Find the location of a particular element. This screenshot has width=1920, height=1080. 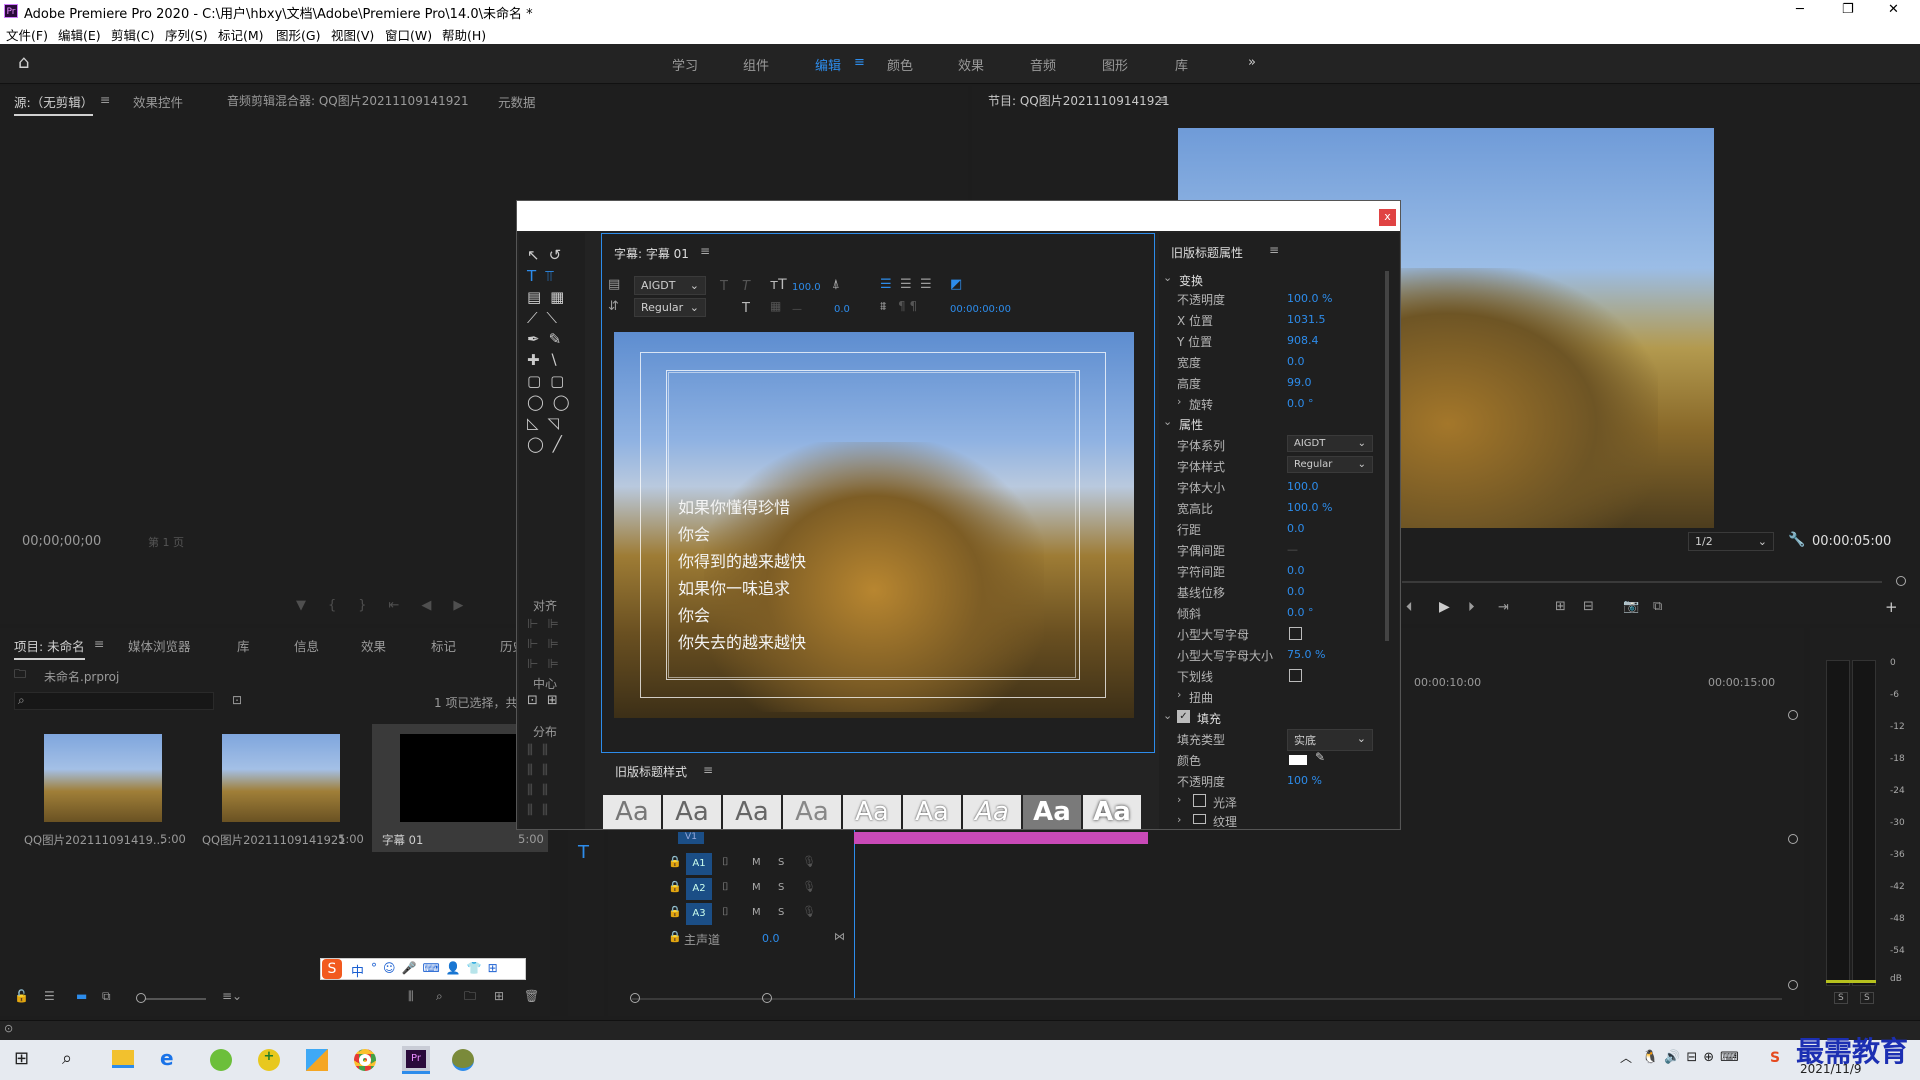

a1-sync-icon: ⌷ is located at coordinates (725, 861).